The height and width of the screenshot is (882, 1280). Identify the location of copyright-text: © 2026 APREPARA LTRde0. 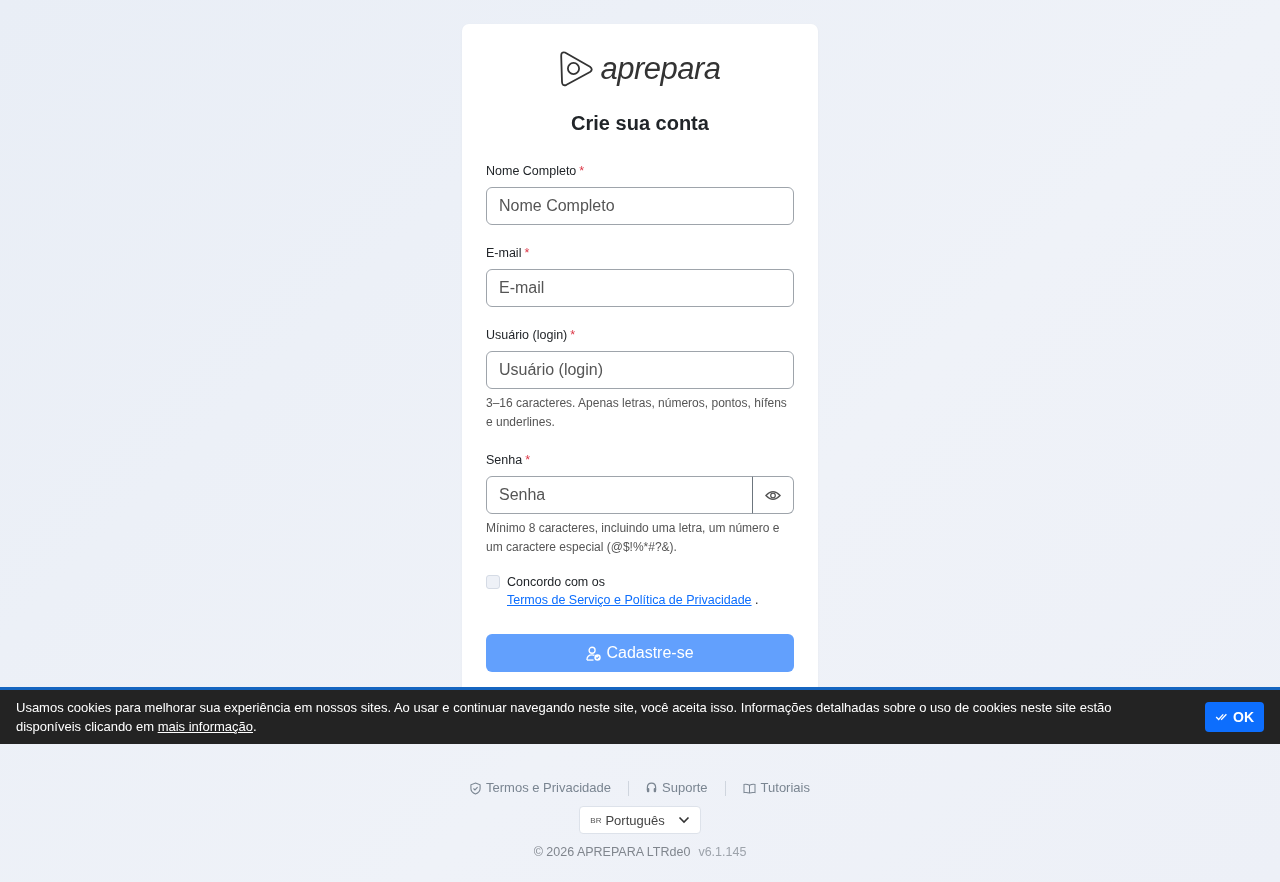
(612, 852).